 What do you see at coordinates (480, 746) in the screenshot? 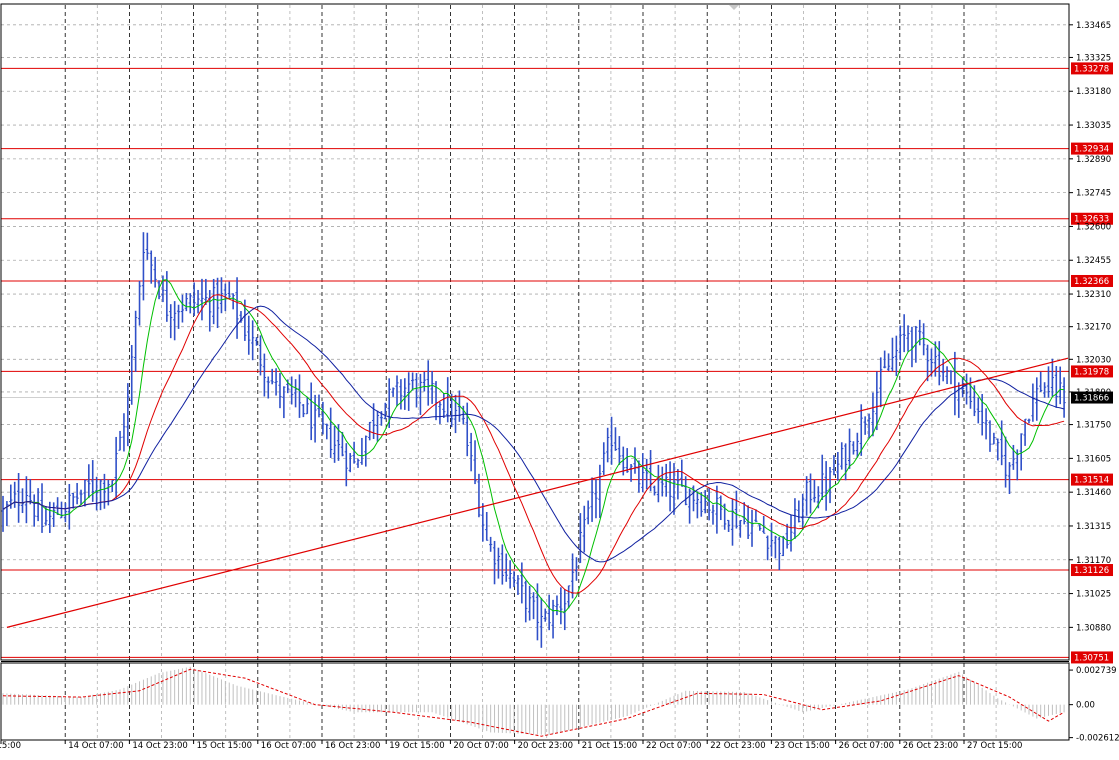
I see `x-tick-label: 20 Oct 07:00` at bounding box center [480, 746].